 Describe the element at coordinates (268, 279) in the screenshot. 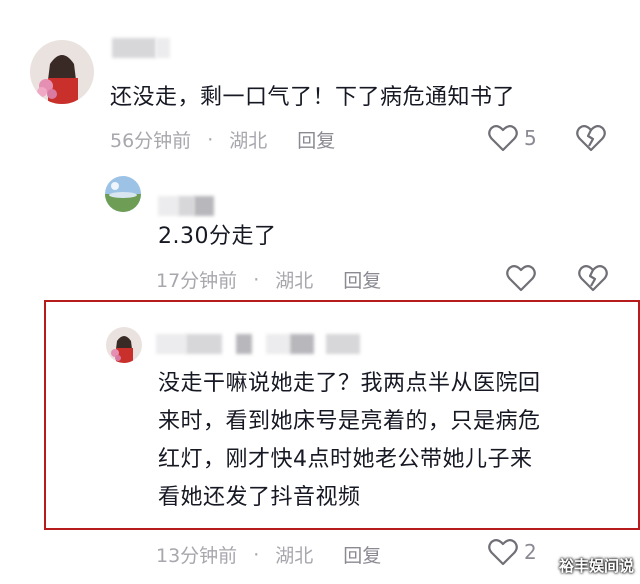

I see `comment-meta: 17分钟前 · 湖北 回复` at that location.